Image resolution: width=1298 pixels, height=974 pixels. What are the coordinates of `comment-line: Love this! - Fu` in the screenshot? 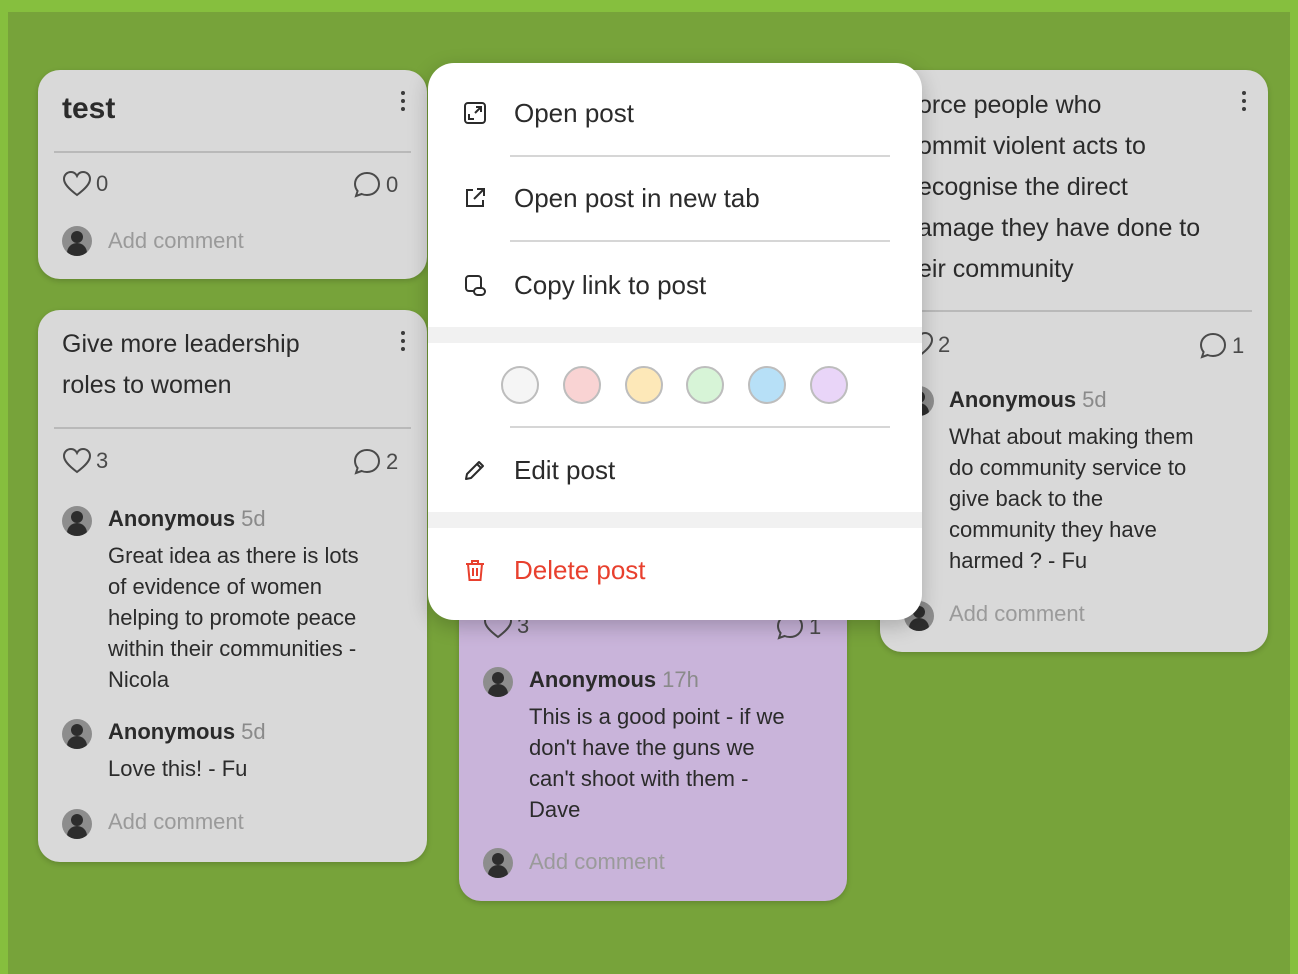 It's located at (178, 768).